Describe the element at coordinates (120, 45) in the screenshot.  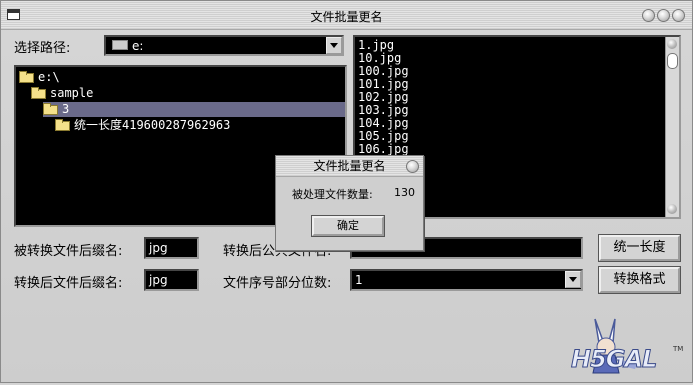
I see `drive-icon` at that location.